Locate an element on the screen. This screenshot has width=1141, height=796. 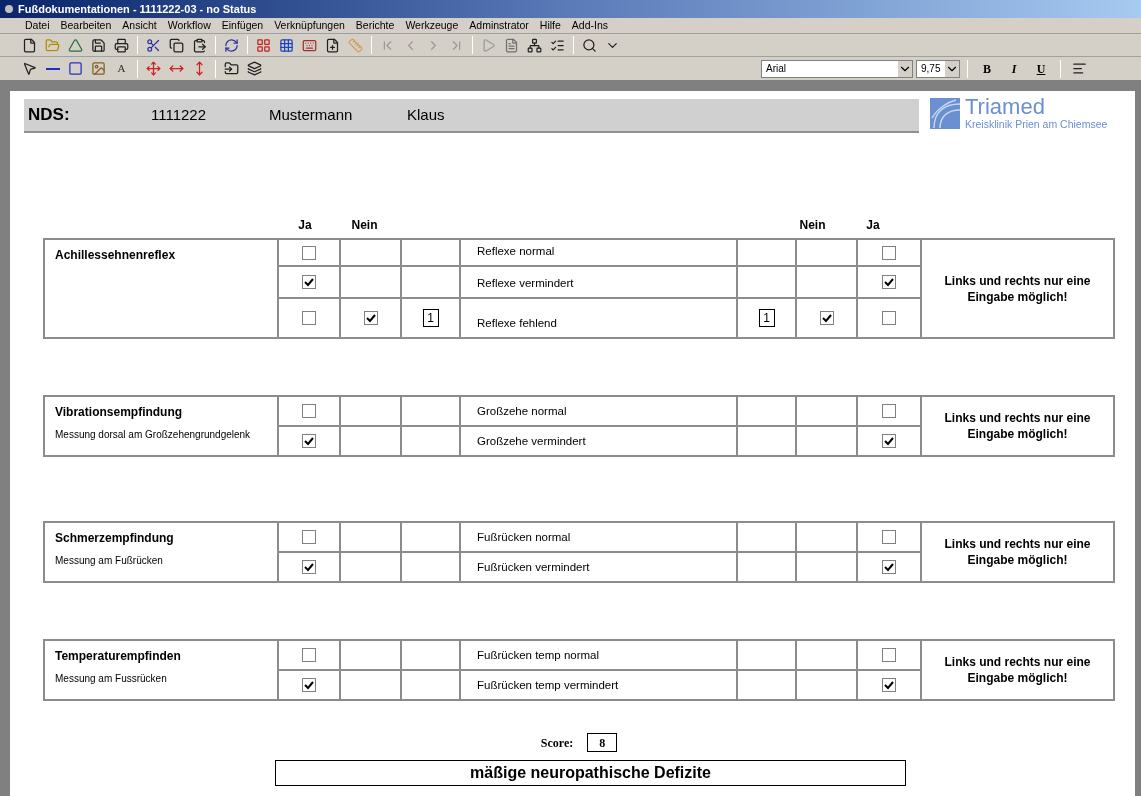
size-dropdown: 9,75 is located at coordinates (938, 68).